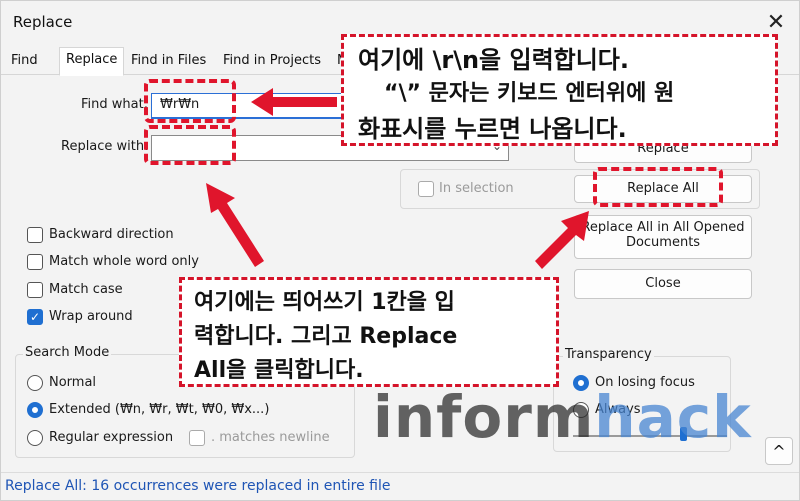 Image resolution: width=800 pixels, height=501 pixels. I want to click on bottom-annotation-line2: 력합니다. 그리고 Replace, so click(326, 336).